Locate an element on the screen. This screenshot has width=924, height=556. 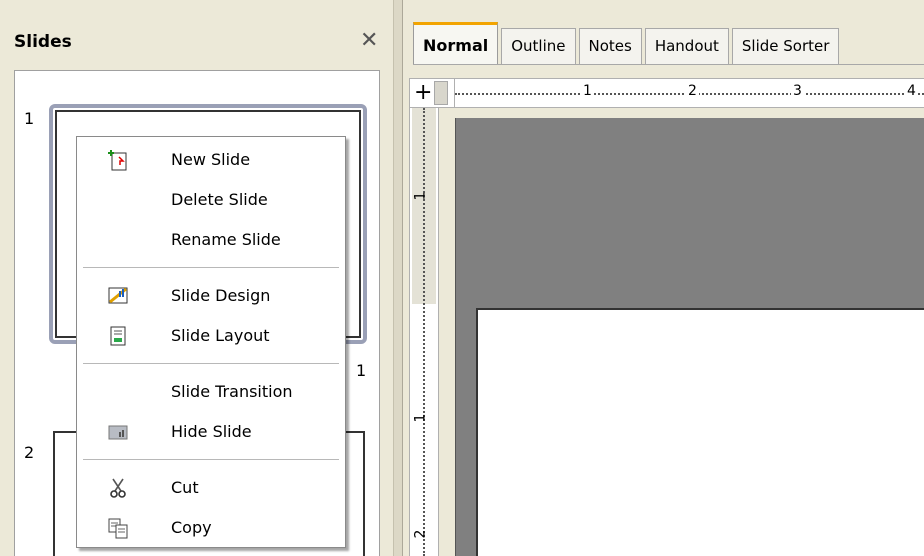
menu-item-copy: Copy is located at coordinates (211, 528).